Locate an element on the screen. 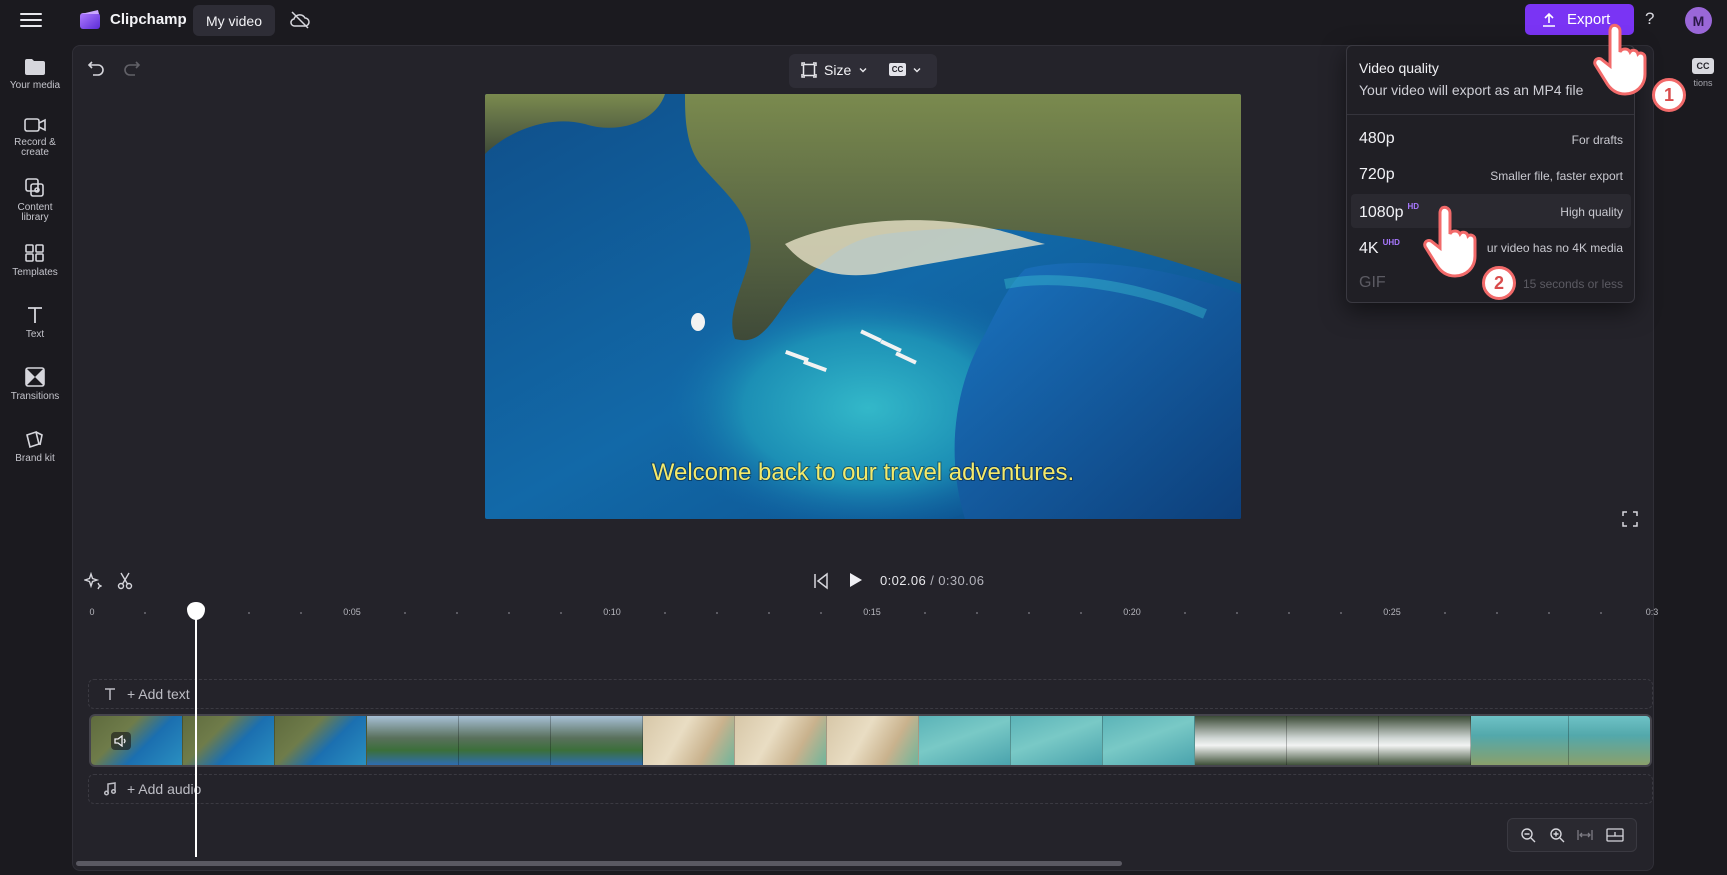  option-label: GIF is located at coordinates (1372, 282).